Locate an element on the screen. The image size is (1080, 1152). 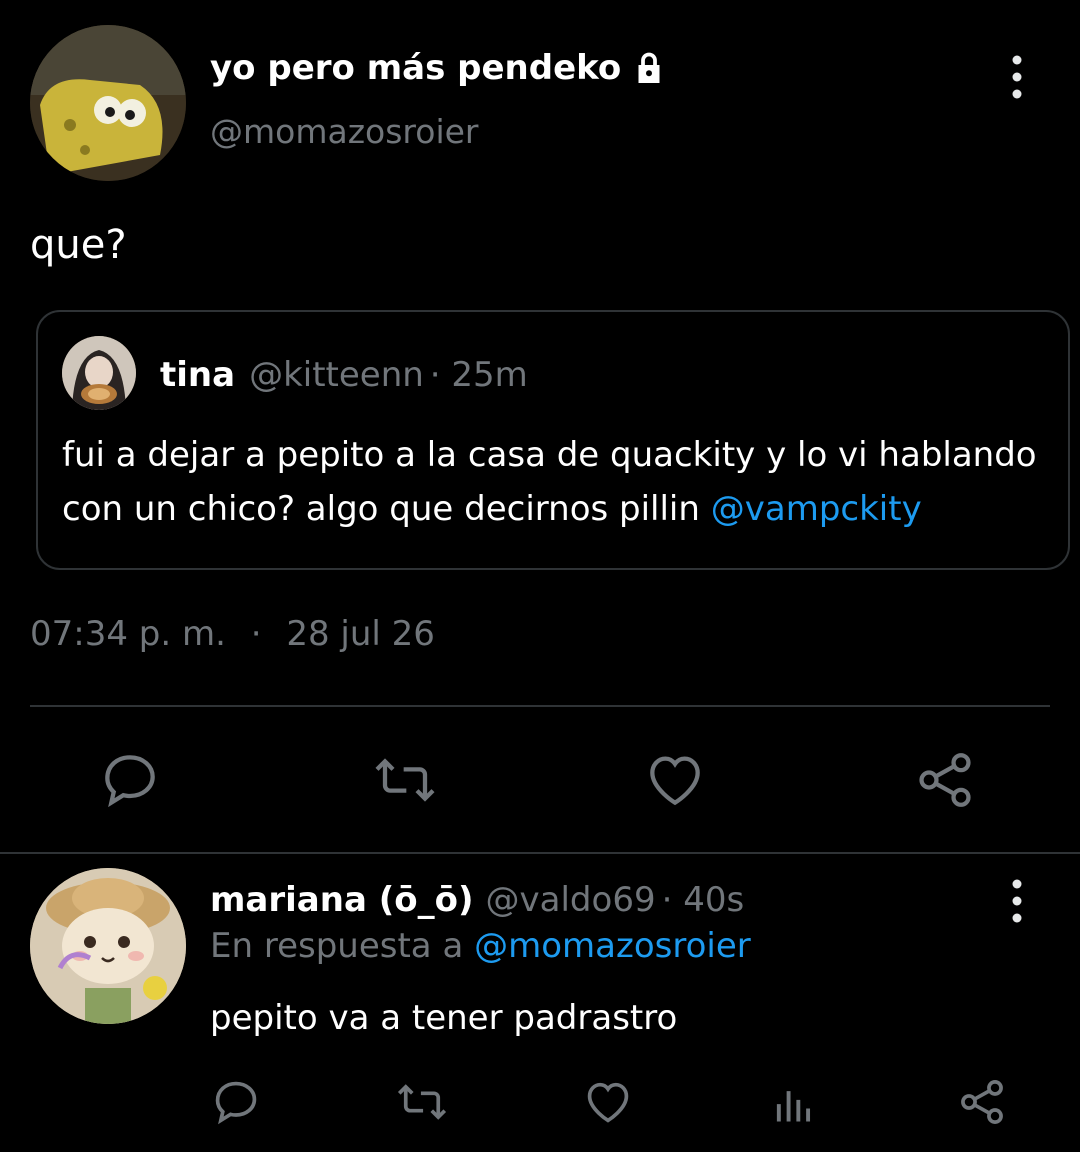
quoted-author-name: tina is located at coordinates (197, 375).